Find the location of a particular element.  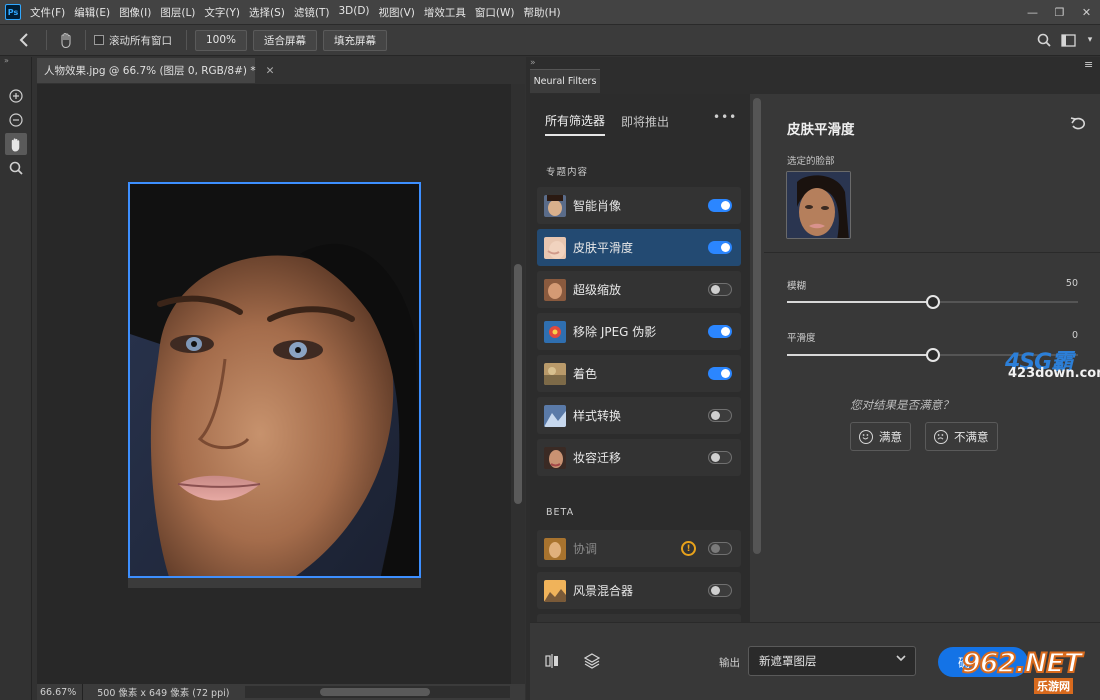

filter-label: 智能肖像 is located at coordinates (597, 206).